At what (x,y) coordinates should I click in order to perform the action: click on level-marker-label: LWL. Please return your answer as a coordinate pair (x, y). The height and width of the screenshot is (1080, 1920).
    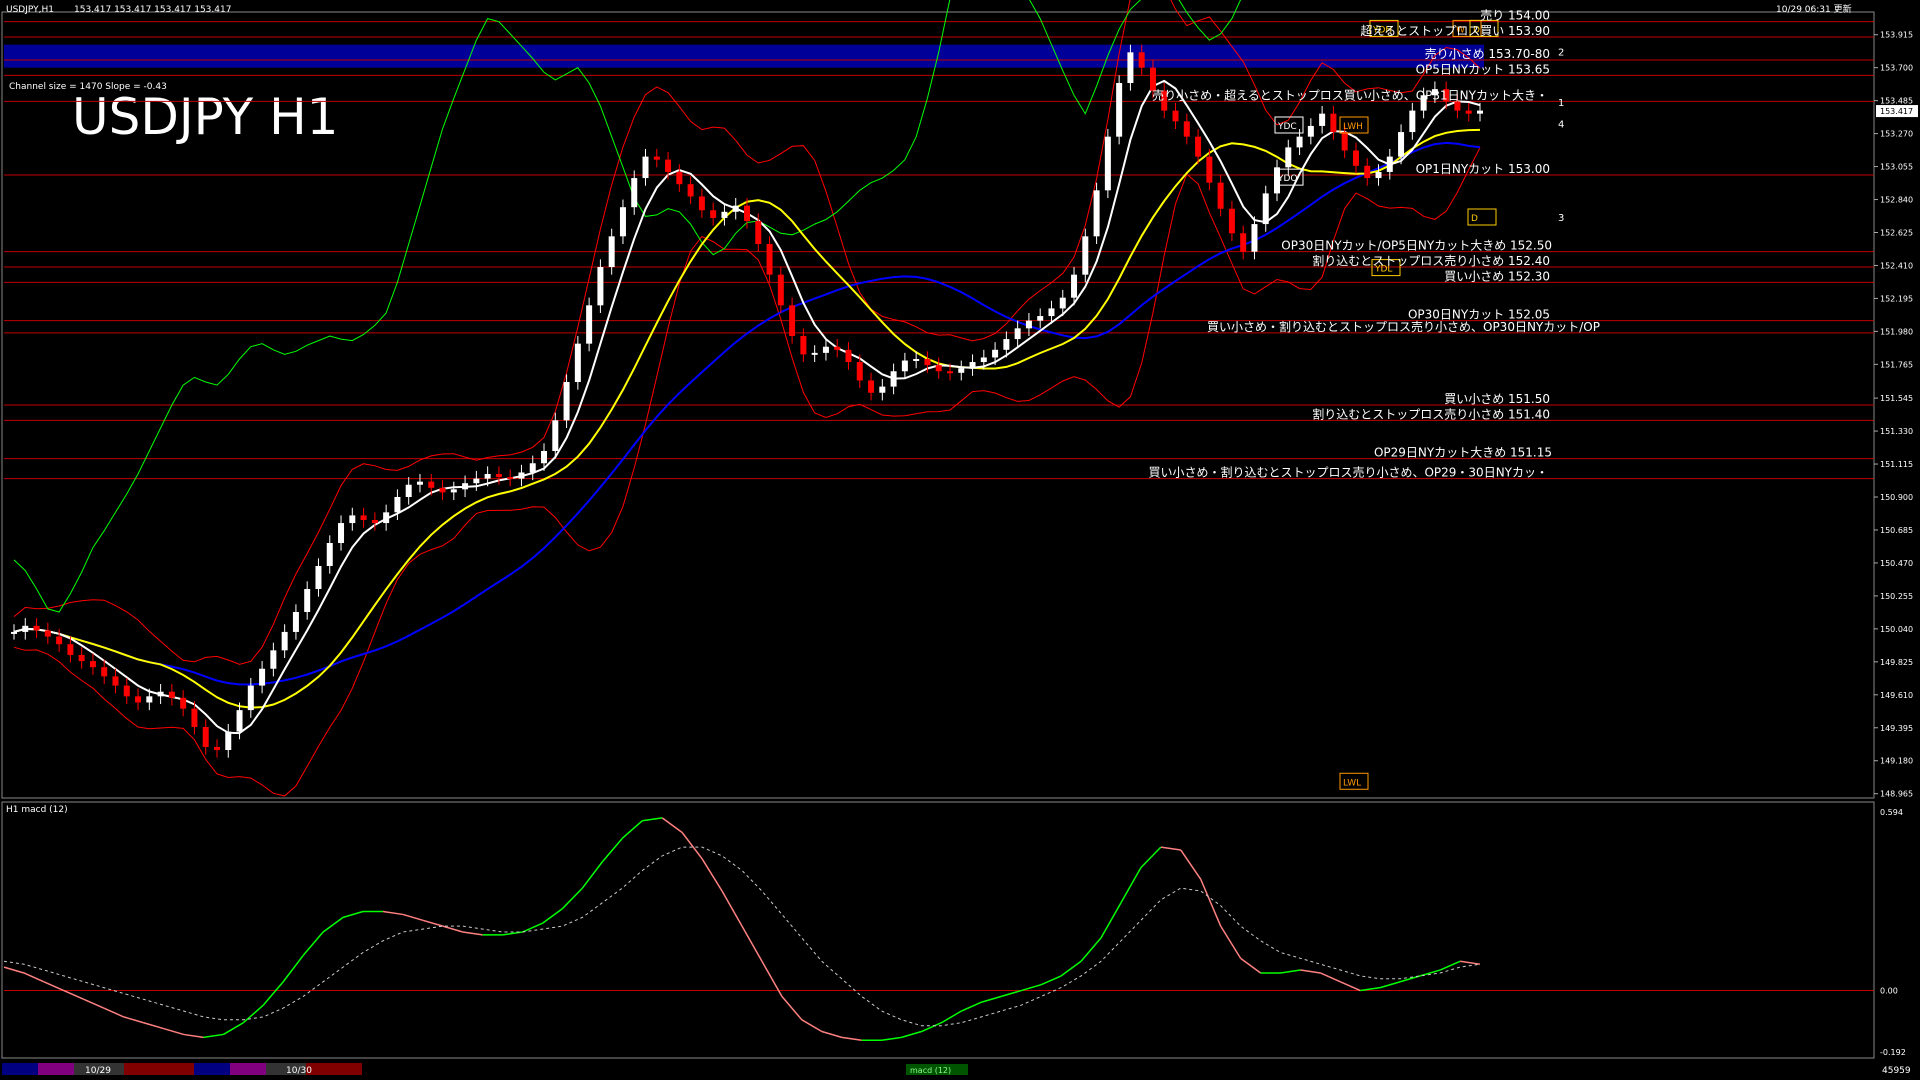
    Looking at the image, I should click on (1352, 783).